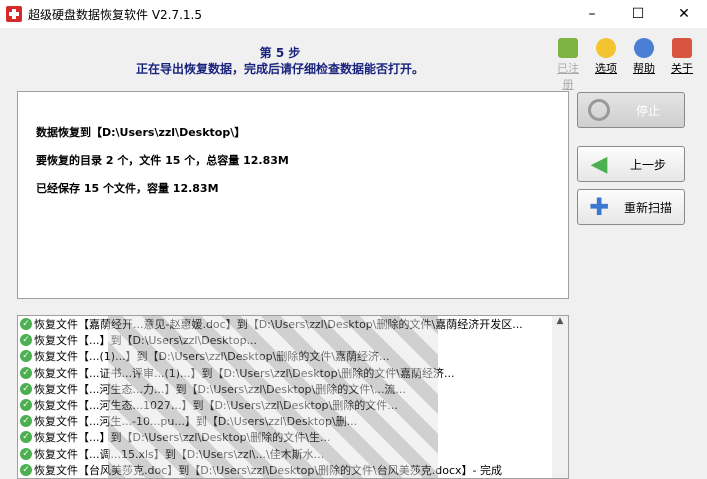 The image size is (707, 479). I want to click on step-subtitle: 正在导出恢复数据，完成后请仔细检查数据能否打开。, so click(279, 69).